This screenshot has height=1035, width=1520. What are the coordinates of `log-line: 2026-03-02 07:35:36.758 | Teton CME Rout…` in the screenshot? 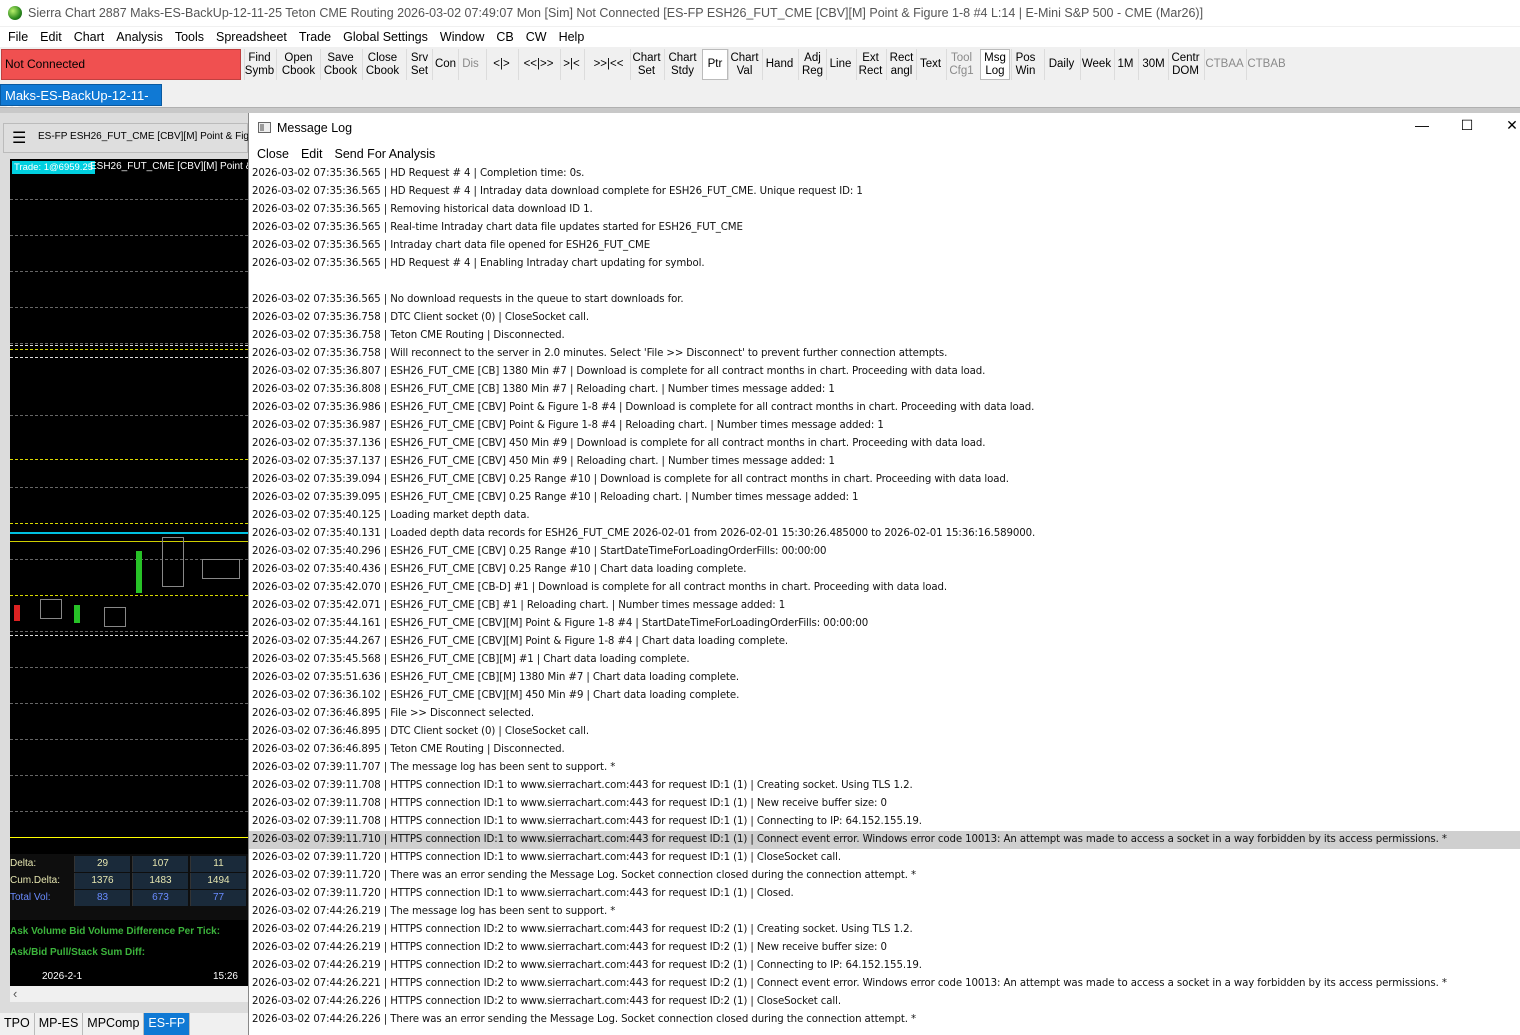 It's located at (884, 336).